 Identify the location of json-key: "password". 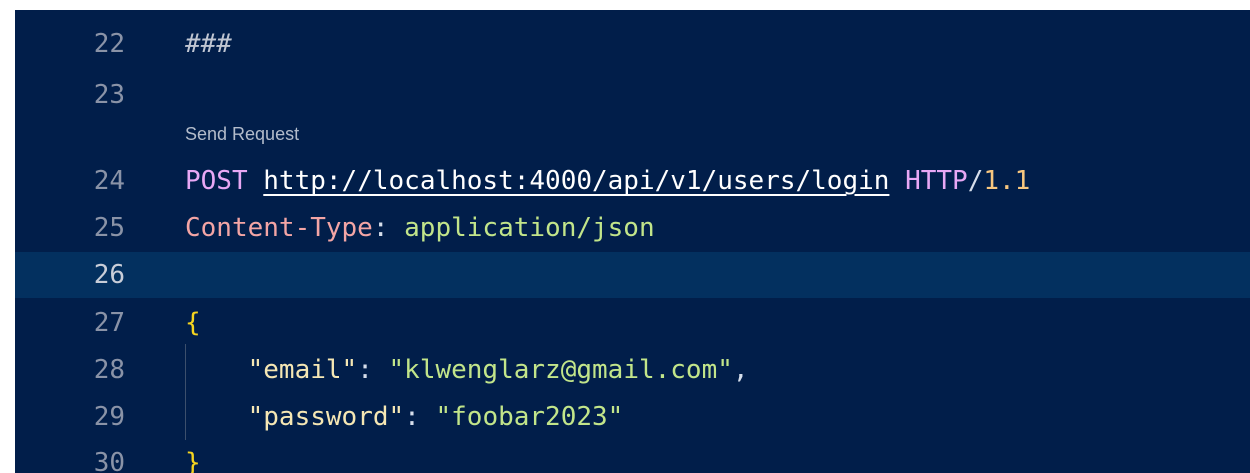
(326, 417).